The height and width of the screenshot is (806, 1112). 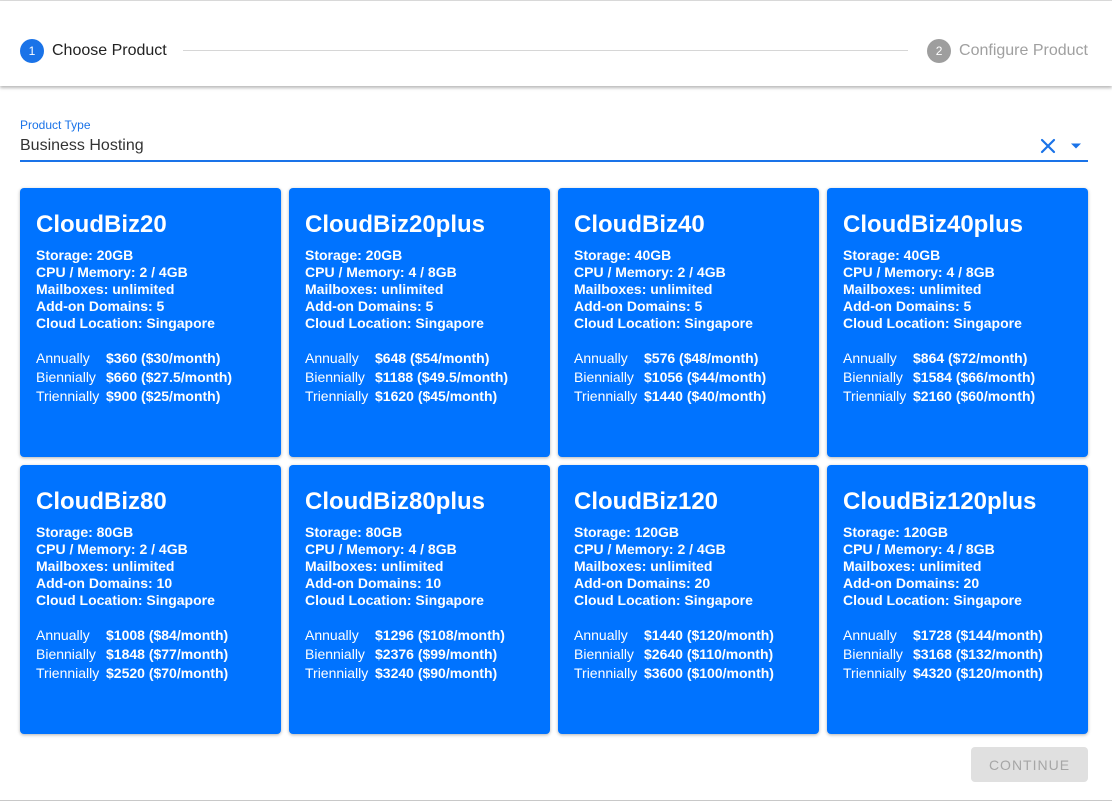 What do you see at coordinates (427, 396) in the screenshot?
I see `price-row: Triennially $1620 ($45/month)` at bounding box center [427, 396].